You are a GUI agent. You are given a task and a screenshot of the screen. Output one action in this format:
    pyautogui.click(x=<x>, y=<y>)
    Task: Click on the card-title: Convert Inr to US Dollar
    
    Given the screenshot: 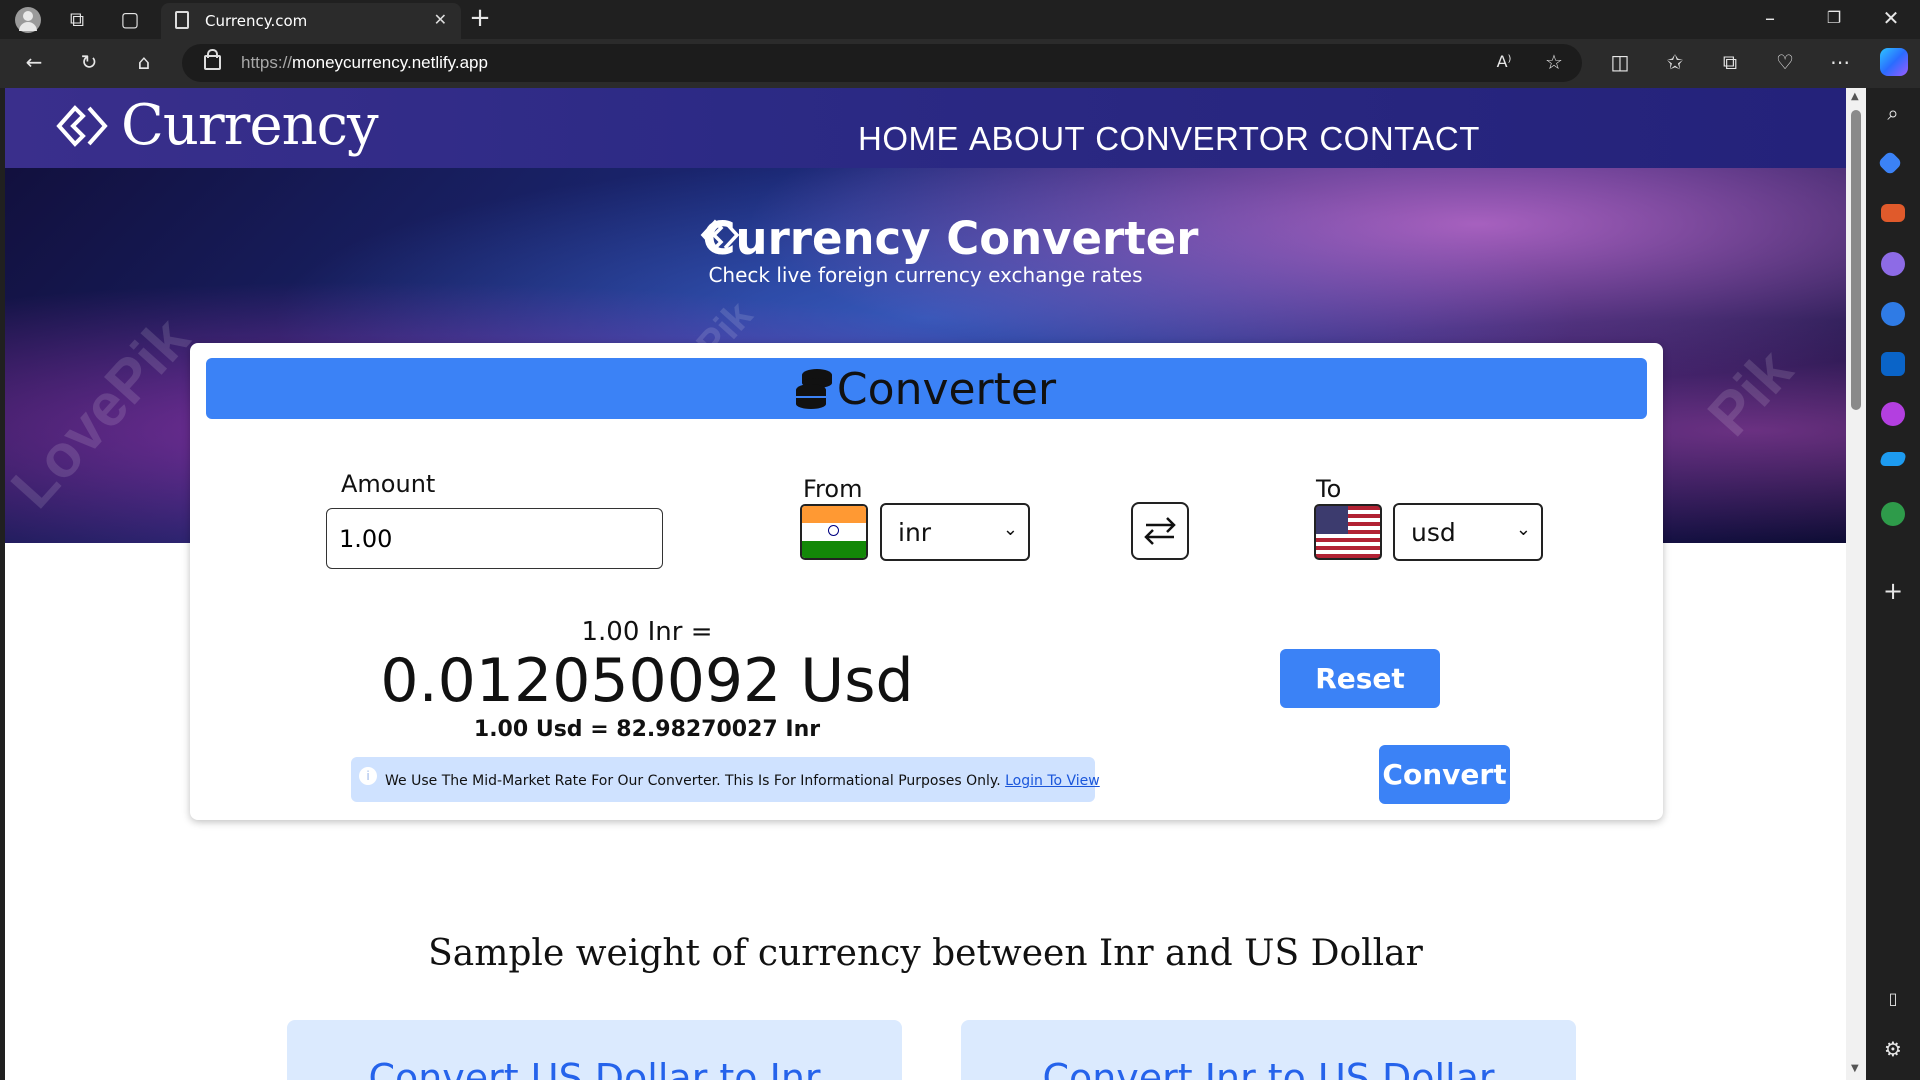 What is the action you would take?
    pyautogui.click(x=1268, y=1068)
    